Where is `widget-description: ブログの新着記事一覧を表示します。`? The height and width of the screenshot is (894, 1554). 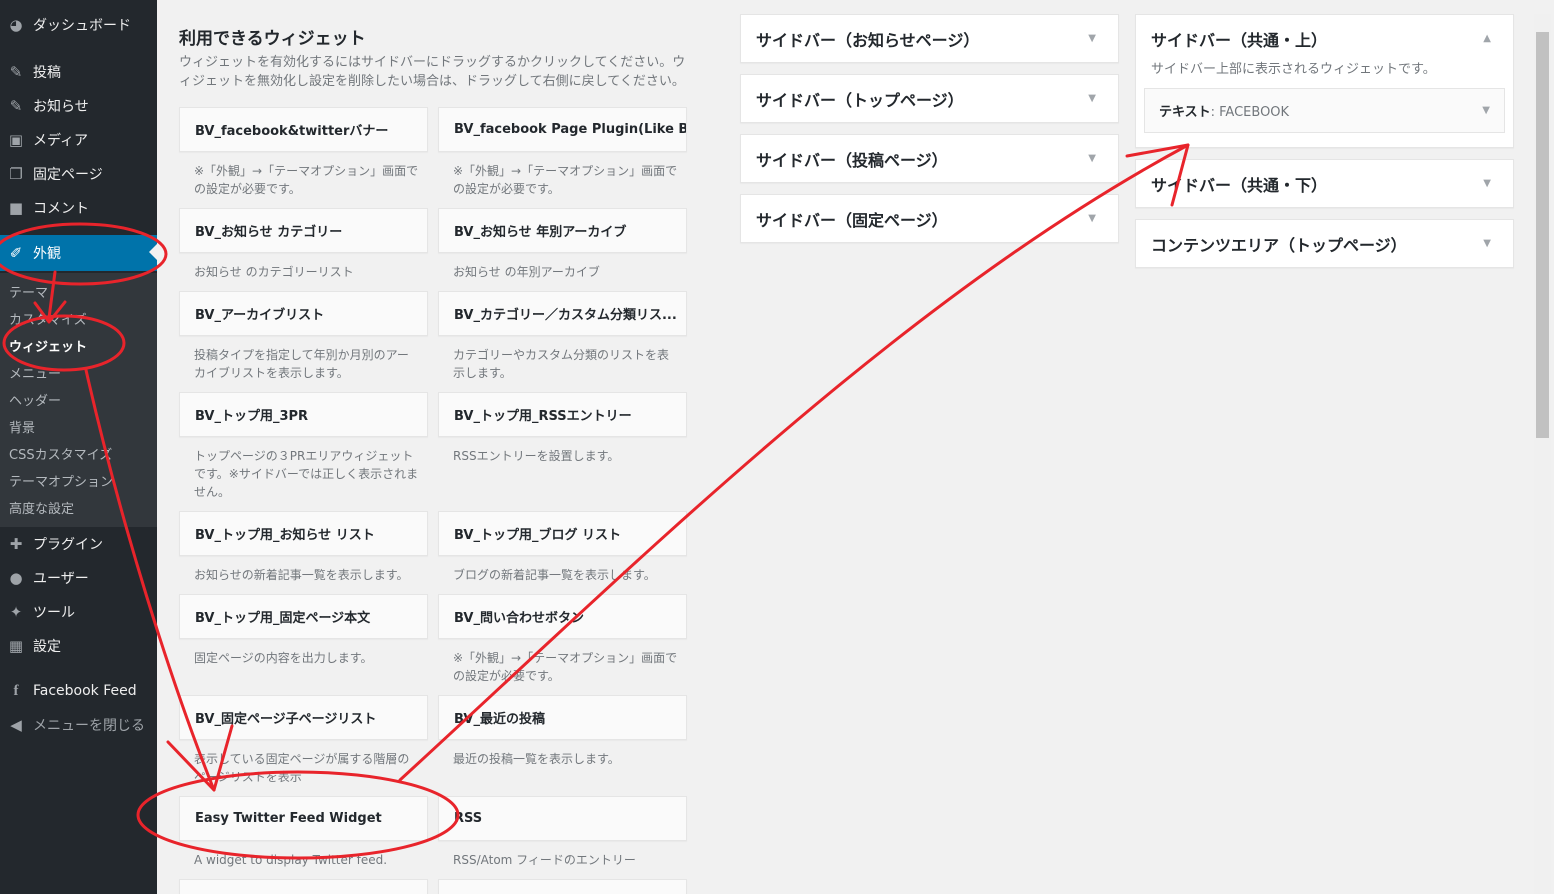 widget-description: ブログの新着記事一覧を表示します。 is located at coordinates (554, 575).